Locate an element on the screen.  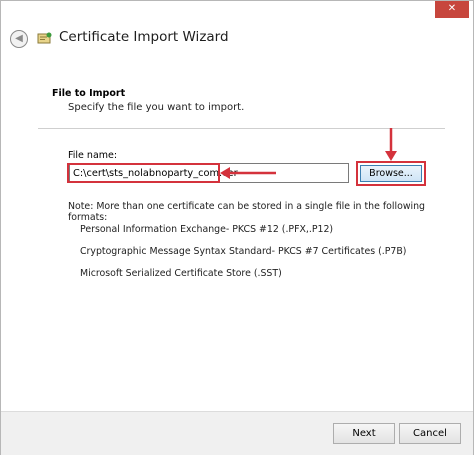
section-subtitle: Specify the file you want to import. is located at coordinates (156, 107).